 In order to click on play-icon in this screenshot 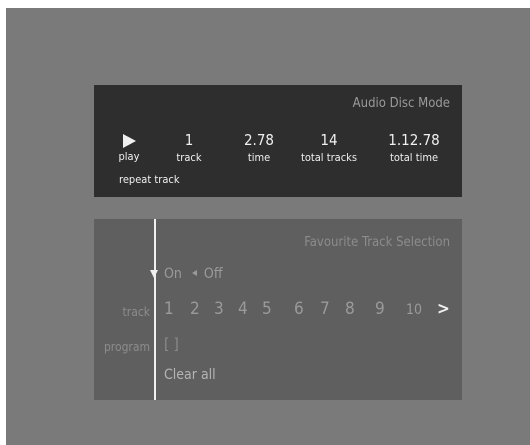, I will do `click(129, 141)`.